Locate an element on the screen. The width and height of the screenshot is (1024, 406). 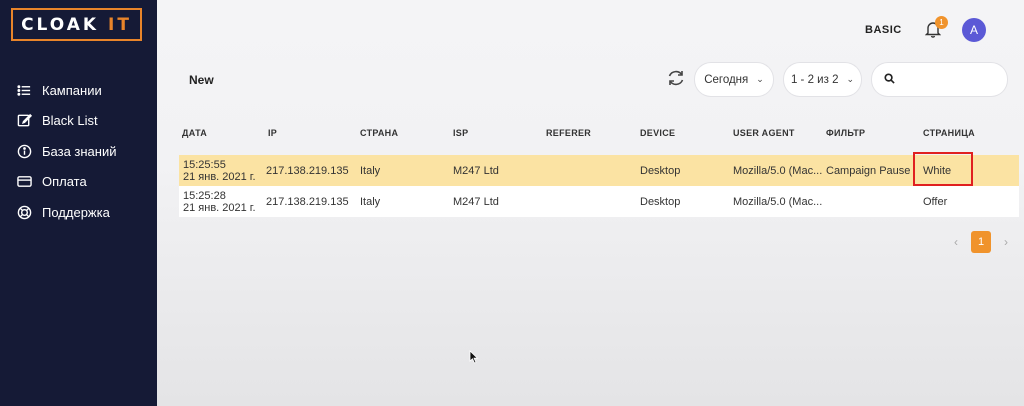
sidebar-item-label: Оплата is located at coordinates (64, 182).